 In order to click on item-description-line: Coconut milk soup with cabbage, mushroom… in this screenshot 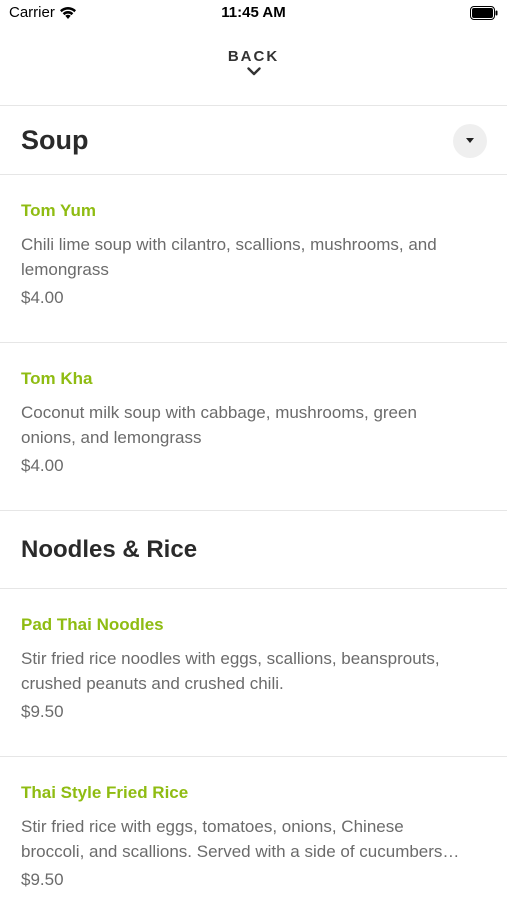, I will do `click(219, 412)`.